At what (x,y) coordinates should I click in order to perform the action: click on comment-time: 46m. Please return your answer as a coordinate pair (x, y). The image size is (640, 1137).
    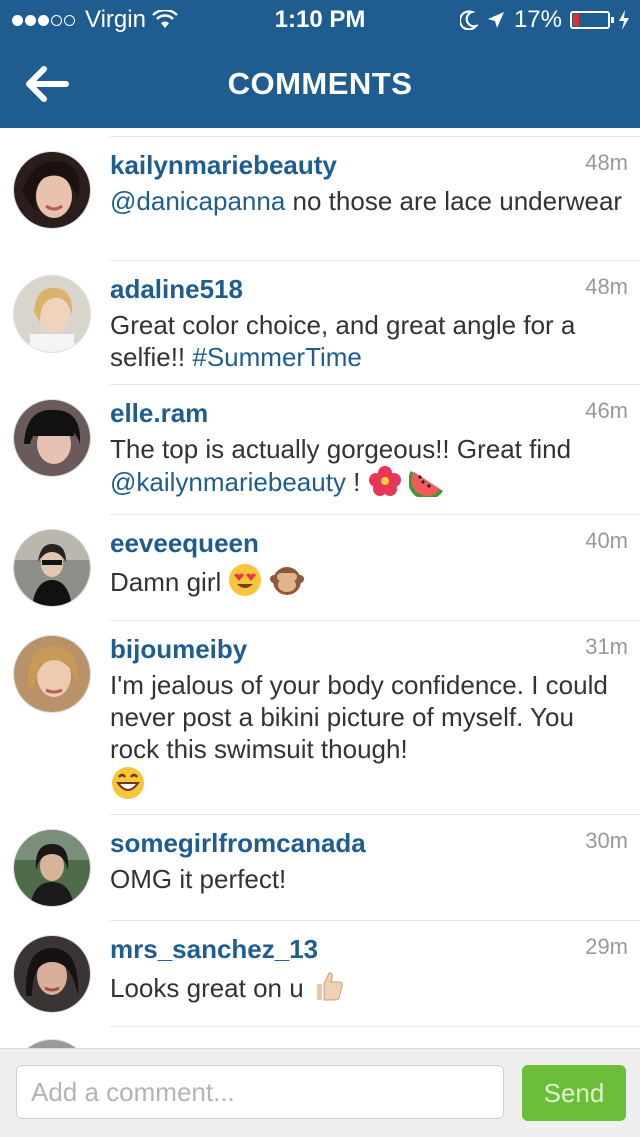
    Looking at the image, I should click on (606, 410).